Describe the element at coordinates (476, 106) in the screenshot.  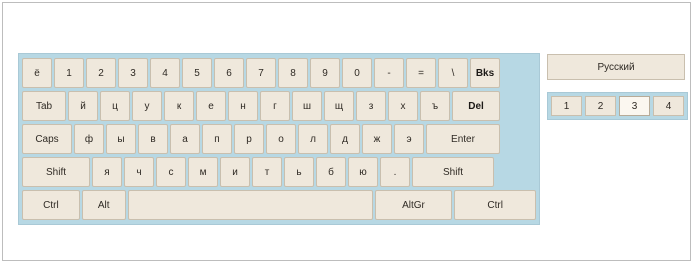
I see `key-delete: Del` at that location.